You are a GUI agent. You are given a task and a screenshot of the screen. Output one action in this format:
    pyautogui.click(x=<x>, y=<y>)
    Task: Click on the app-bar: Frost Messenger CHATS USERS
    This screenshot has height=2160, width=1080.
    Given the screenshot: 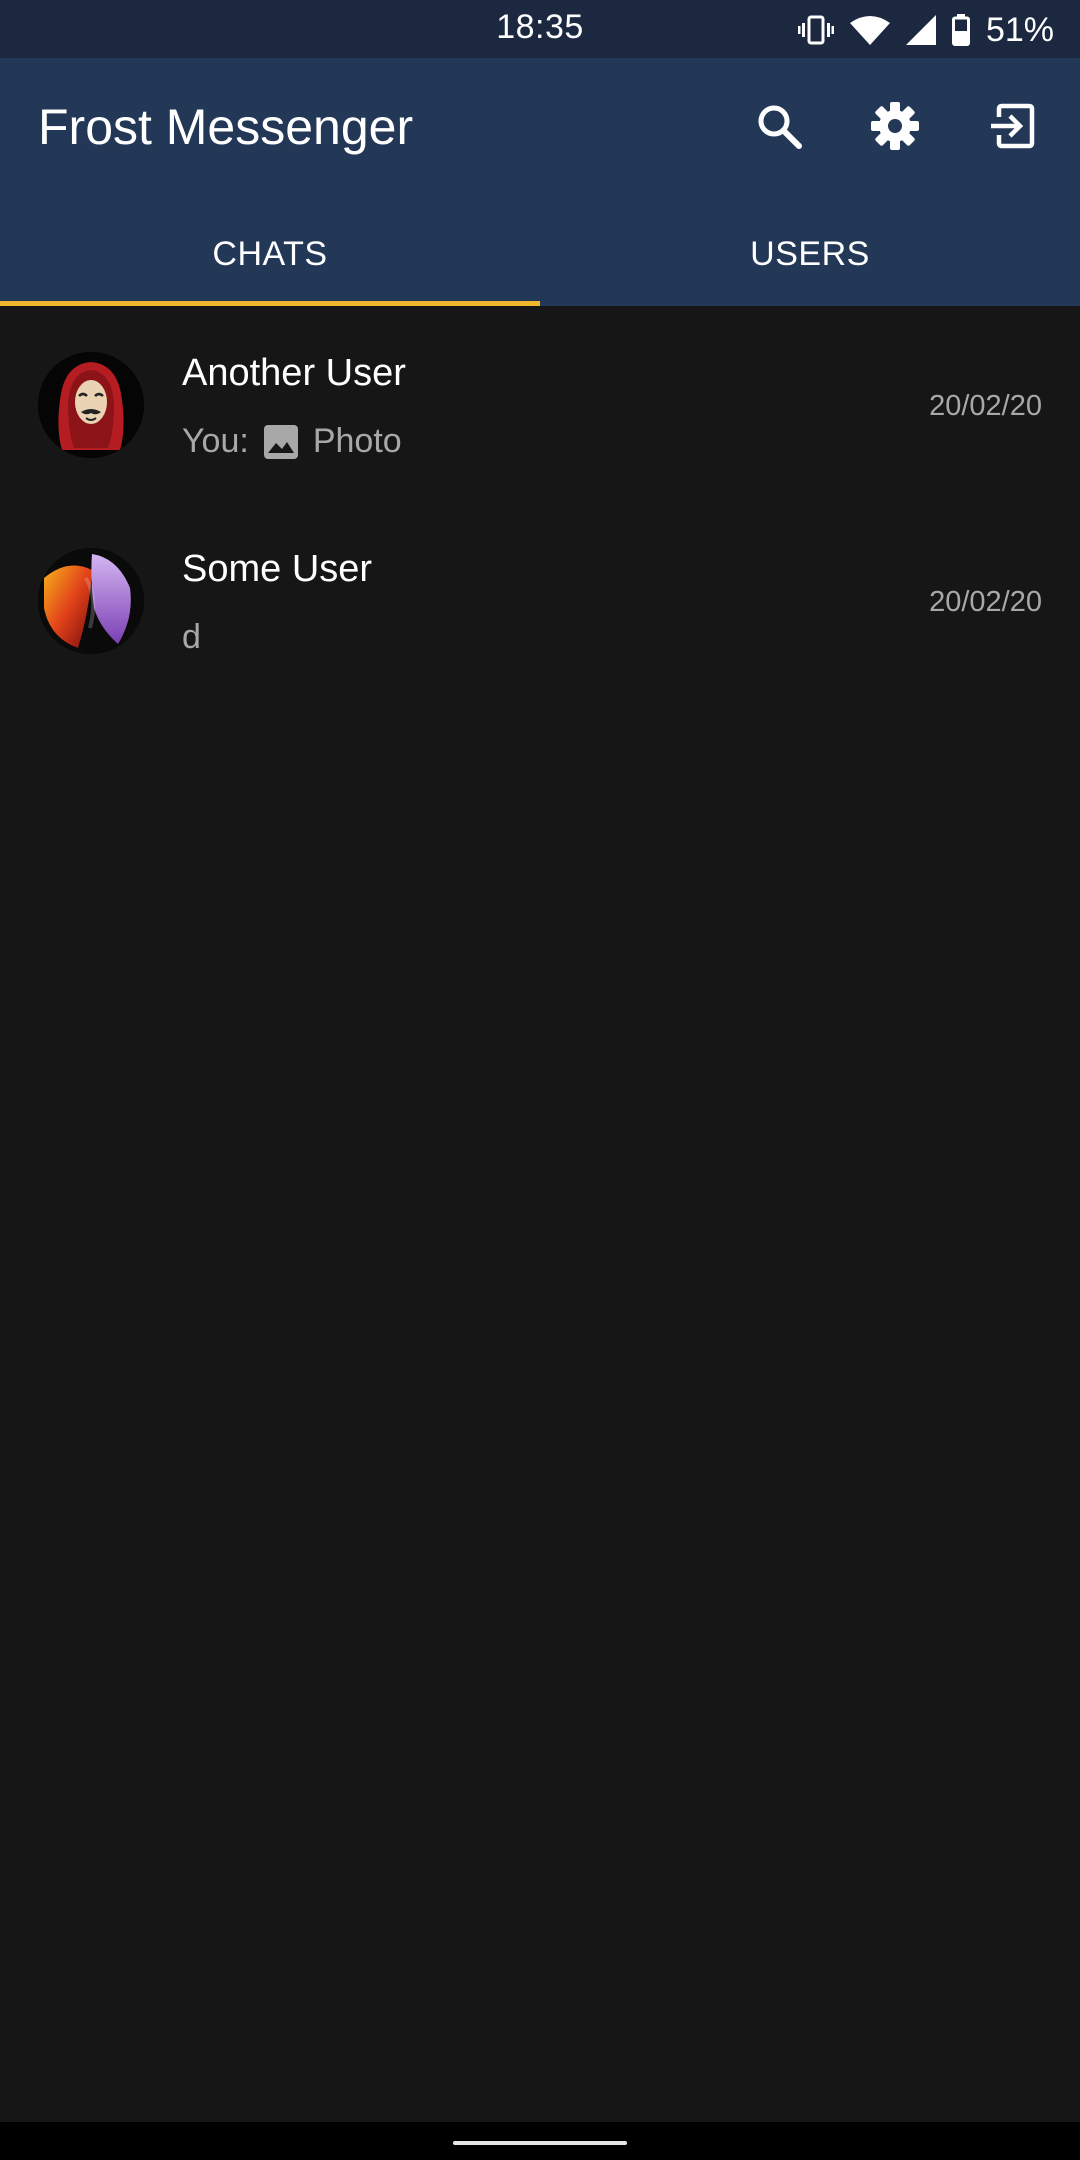 What is the action you would take?
    pyautogui.click(x=540, y=182)
    